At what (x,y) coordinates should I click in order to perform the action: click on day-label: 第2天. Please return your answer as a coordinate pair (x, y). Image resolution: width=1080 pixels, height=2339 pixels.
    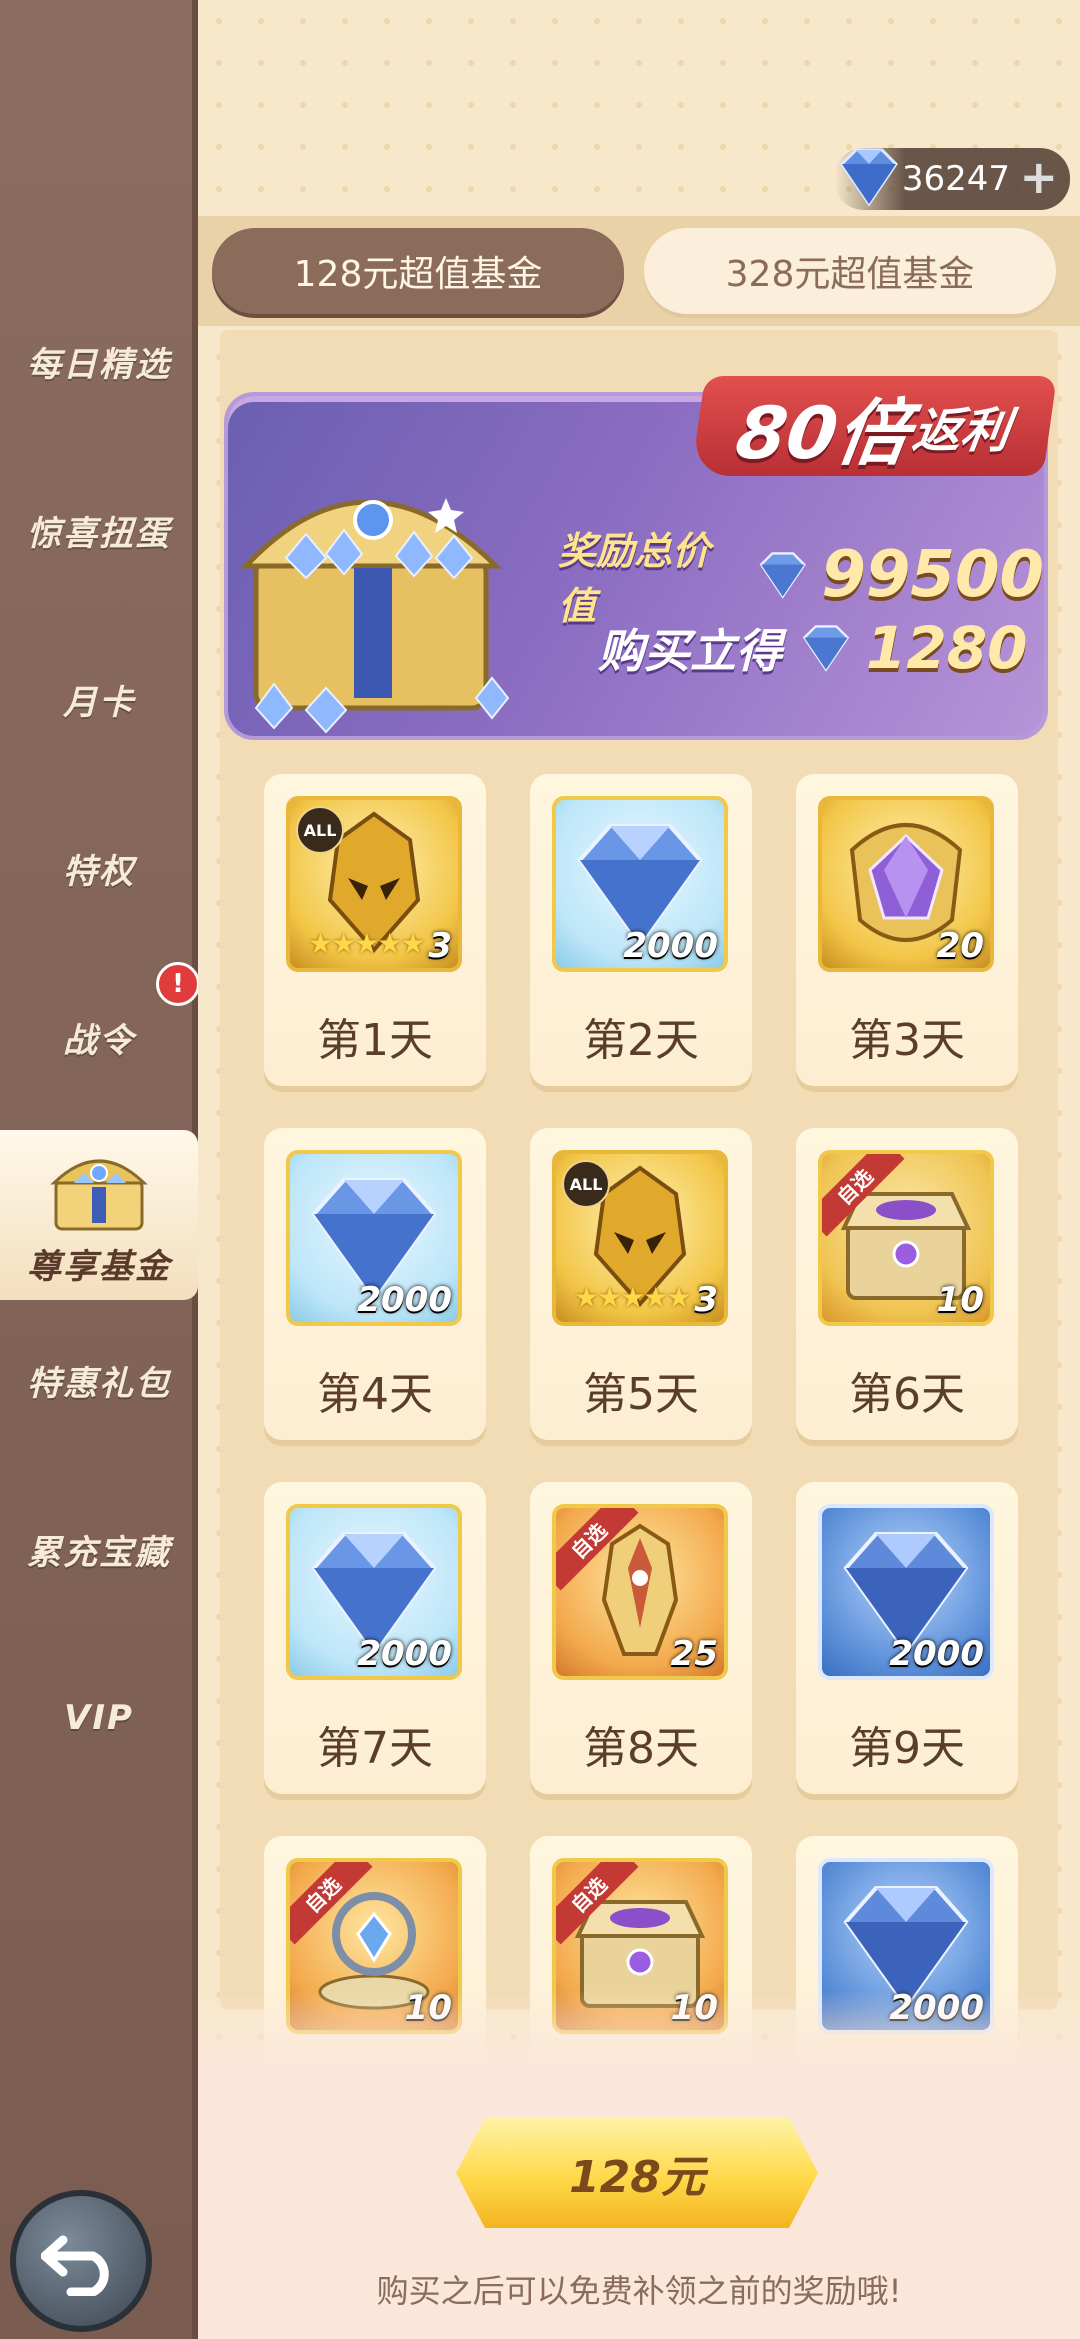
    Looking at the image, I should click on (641, 1040).